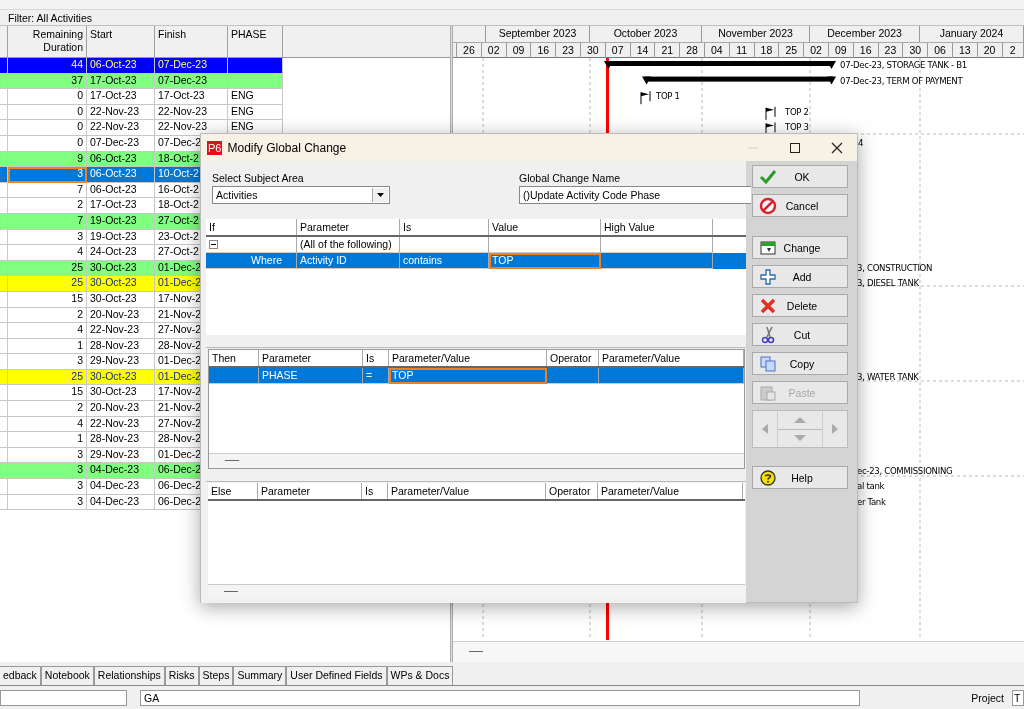  Describe the element at coordinates (423, 260) in the screenshot. I see `table-cell: contains` at that location.